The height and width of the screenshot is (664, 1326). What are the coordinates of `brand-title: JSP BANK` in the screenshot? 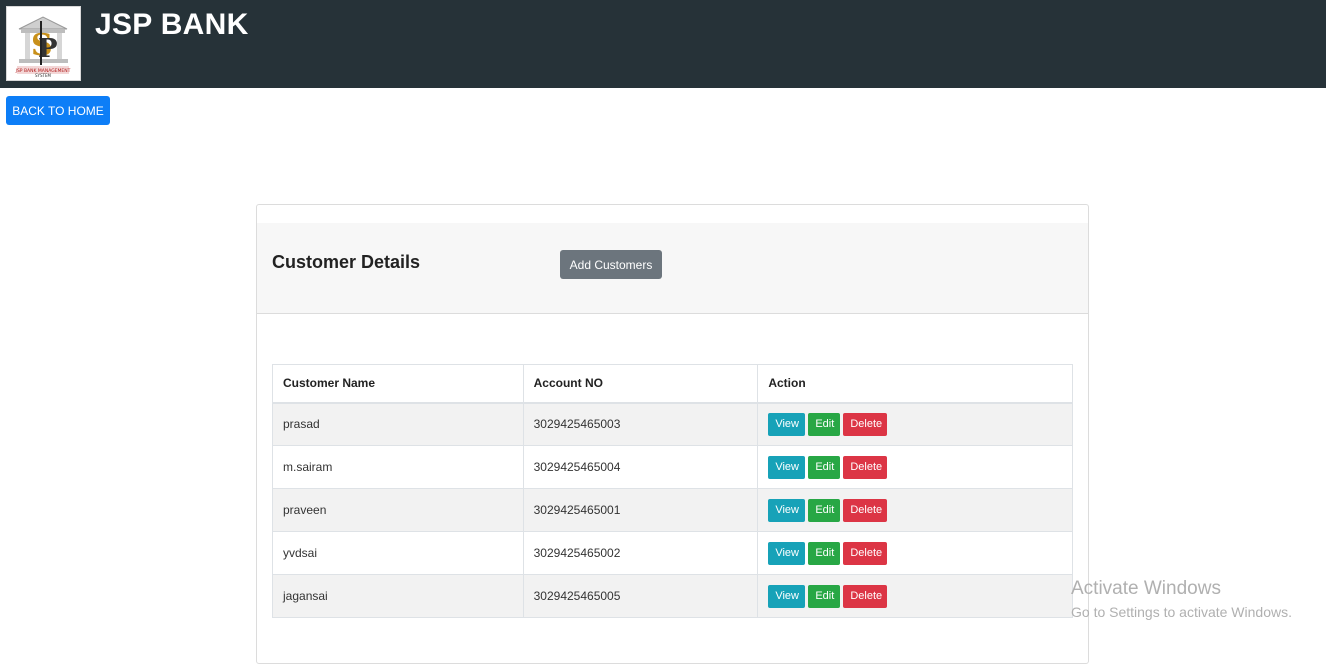 It's located at (172, 24).